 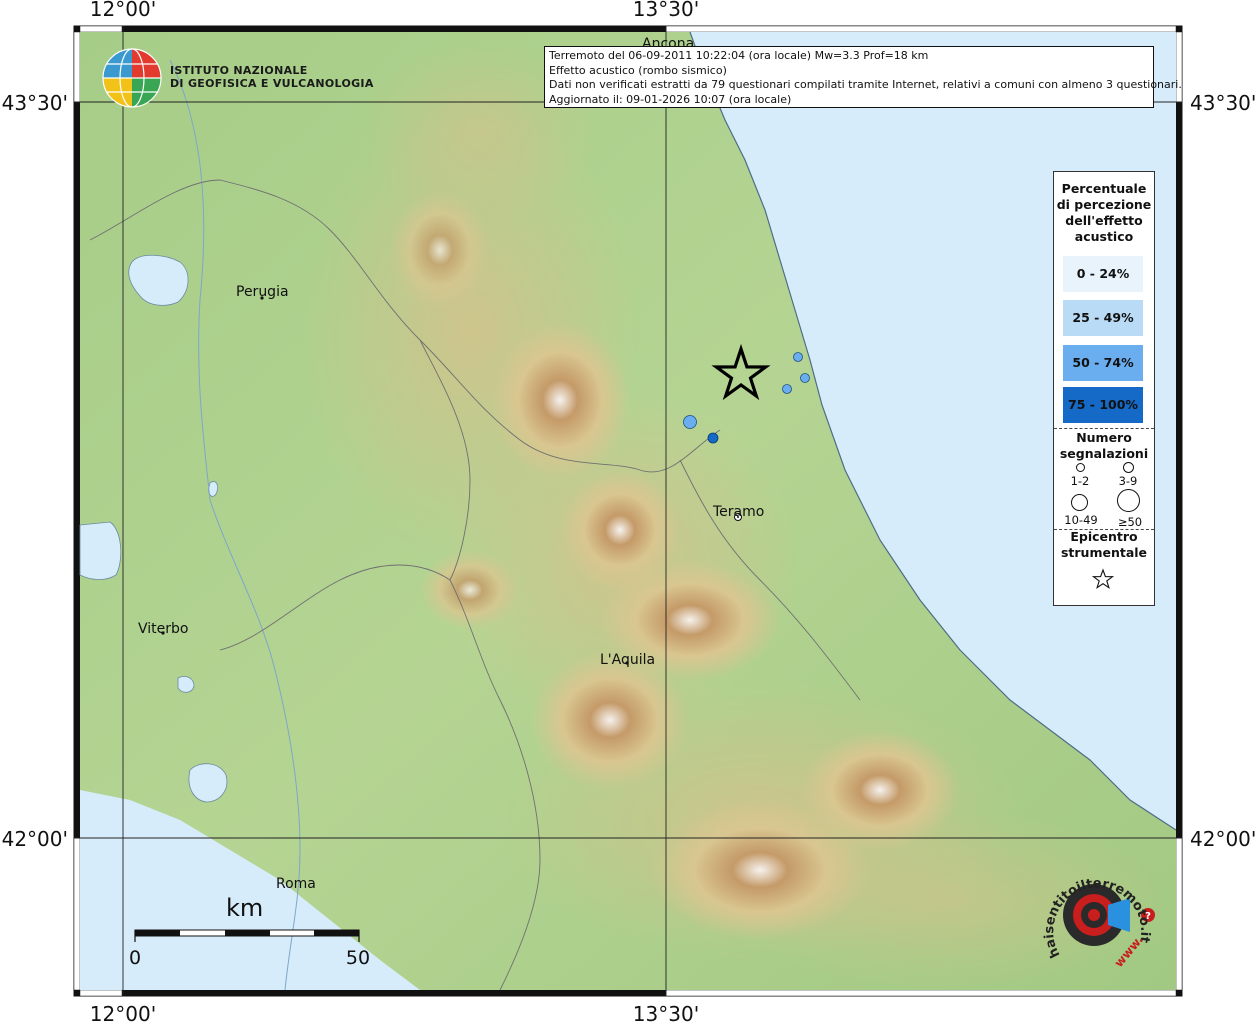 What do you see at coordinates (1103, 363) in the screenshot?
I see `legend-class-50-74: 50 - 74%` at bounding box center [1103, 363].